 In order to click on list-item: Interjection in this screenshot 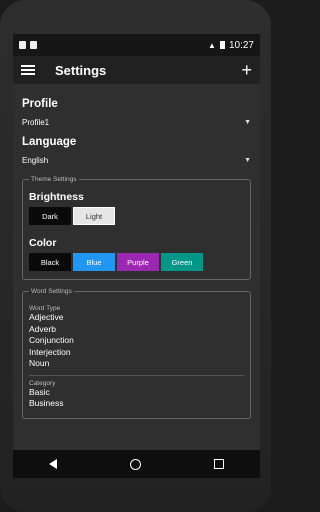, I will do `click(136, 353)`.